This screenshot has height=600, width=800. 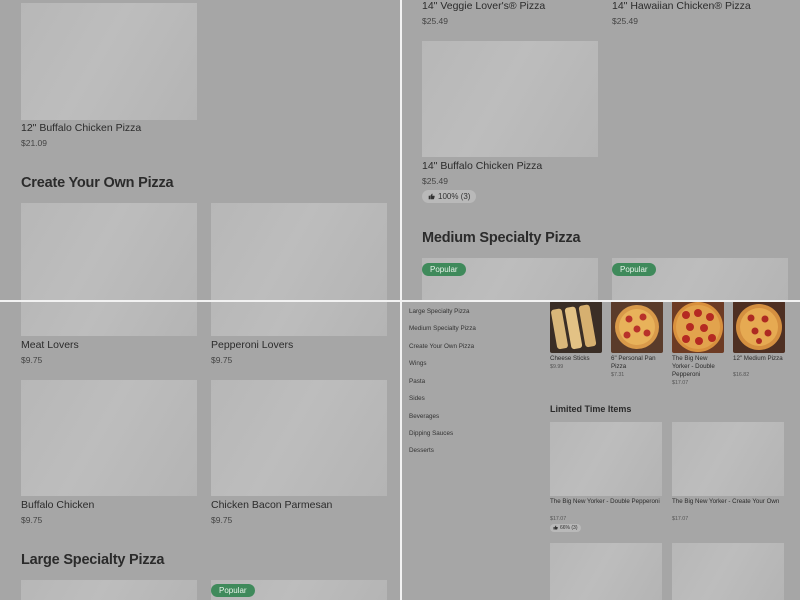 What do you see at coordinates (576, 327) in the screenshot?
I see `cheese-sticks-image` at bounding box center [576, 327].